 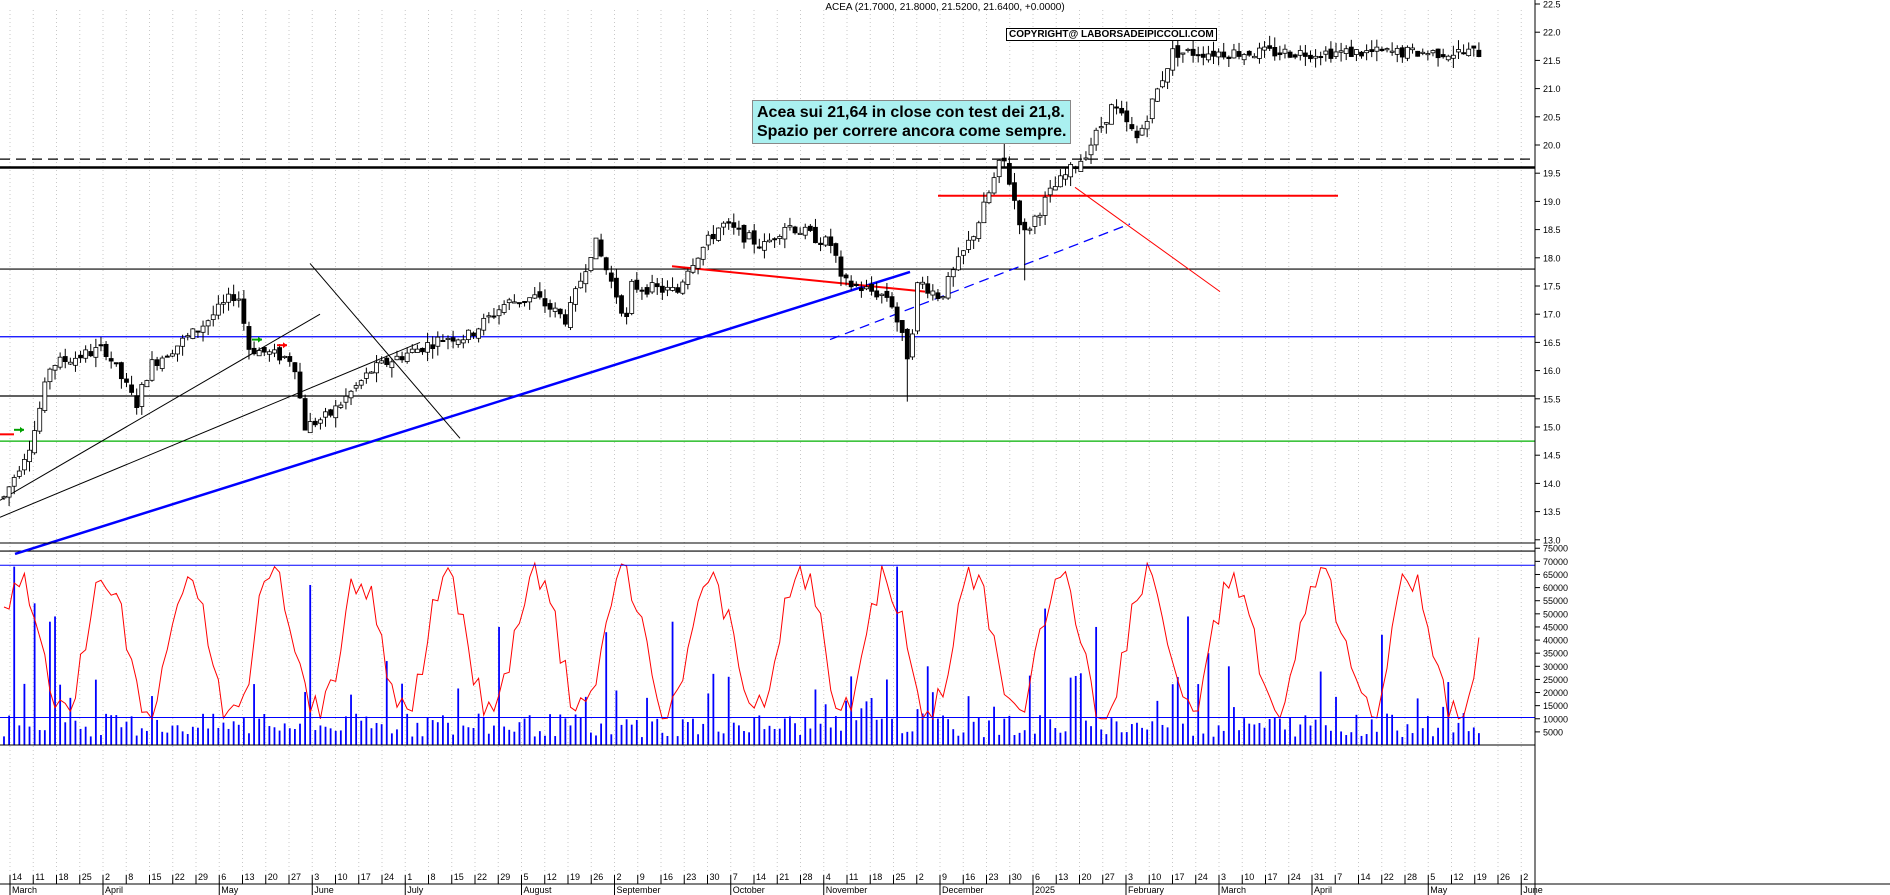 What do you see at coordinates (433, 877) in the screenshot?
I see `x-day-label: 8` at bounding box center [433, 877].